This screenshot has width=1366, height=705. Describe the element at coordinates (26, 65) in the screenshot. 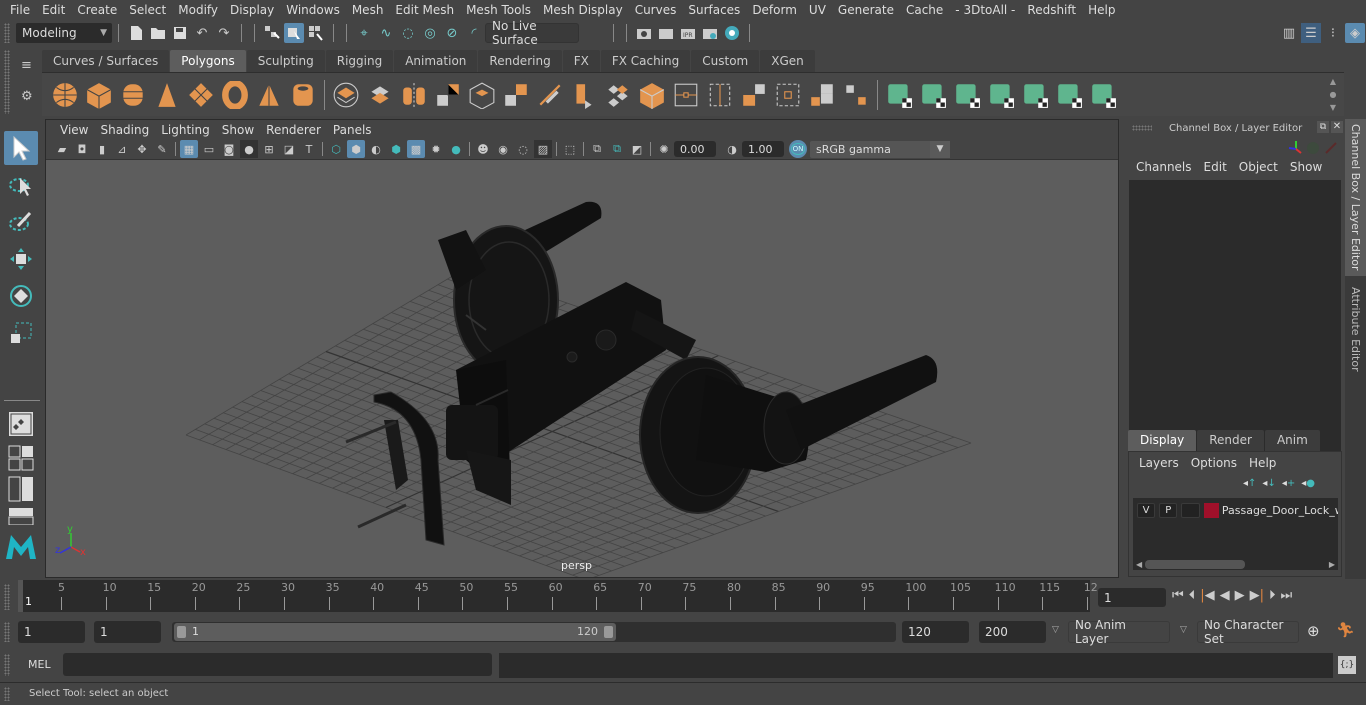

I see `shelf-menu-icon: ≡` at that location.